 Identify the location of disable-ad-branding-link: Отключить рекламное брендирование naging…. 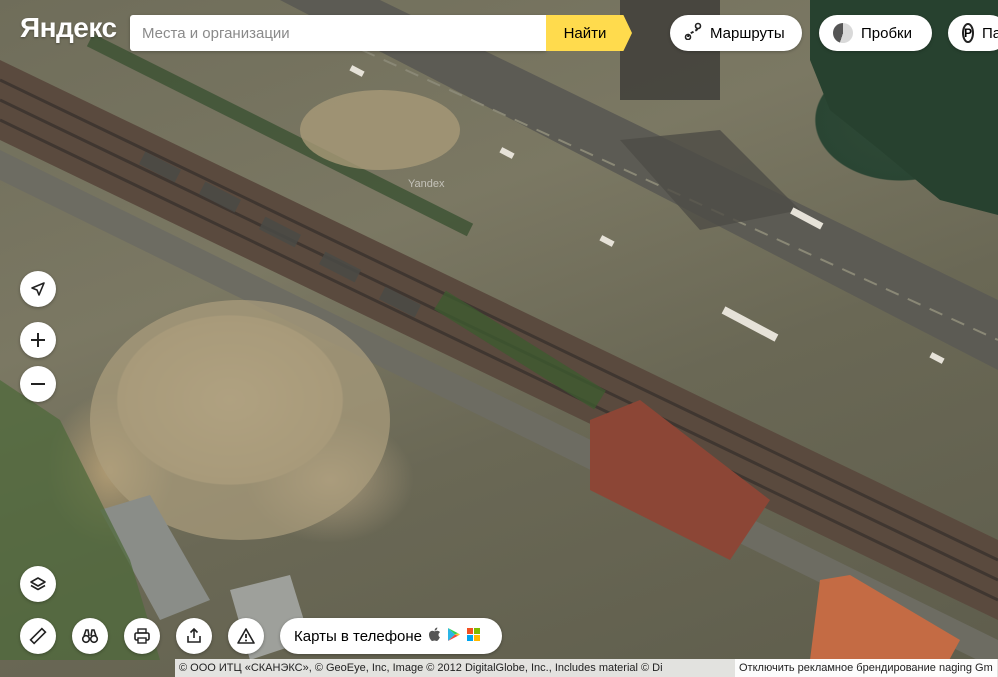
(866, 668).